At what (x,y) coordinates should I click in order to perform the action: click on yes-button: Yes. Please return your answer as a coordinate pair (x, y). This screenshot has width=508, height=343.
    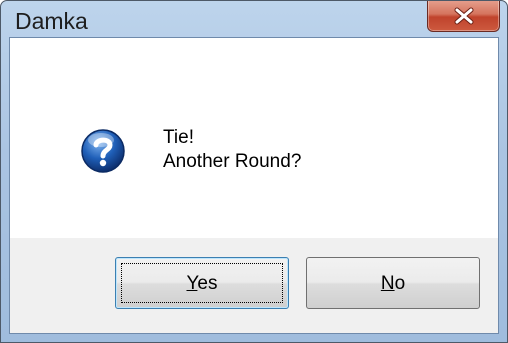
    Looking at the image, I should click on (202, 283).